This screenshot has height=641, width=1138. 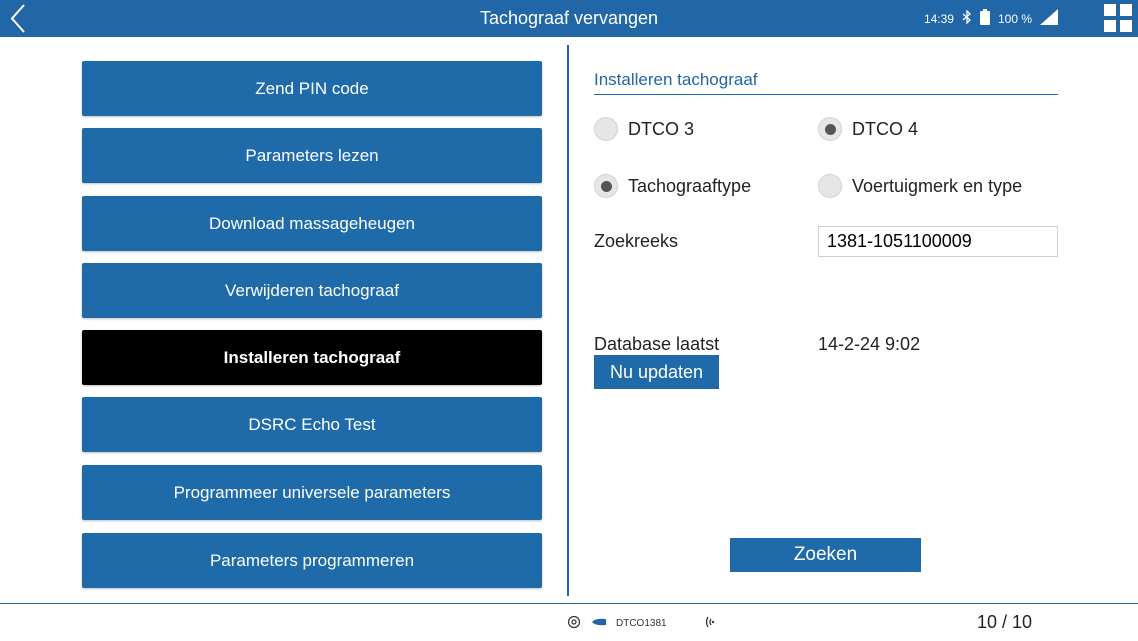 I want to click on database-date: 14-2-24 9:02, so click(x=869, y=344).